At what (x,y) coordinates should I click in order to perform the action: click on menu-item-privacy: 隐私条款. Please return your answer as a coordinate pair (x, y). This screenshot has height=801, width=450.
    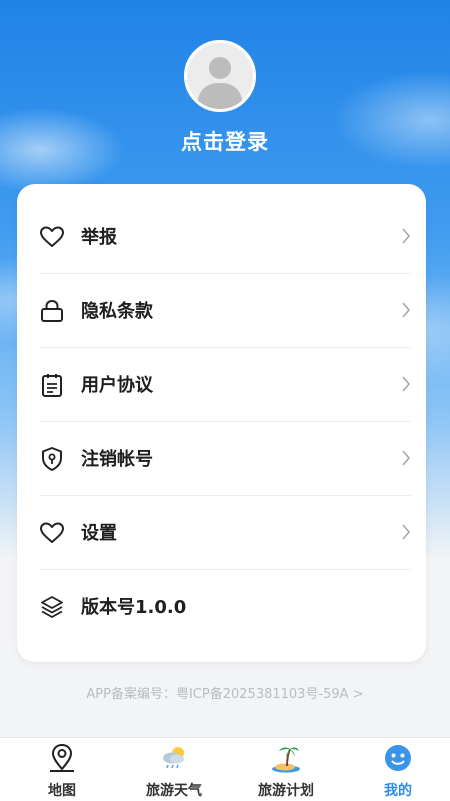
    Looking at the image, I should click on (225, 311).